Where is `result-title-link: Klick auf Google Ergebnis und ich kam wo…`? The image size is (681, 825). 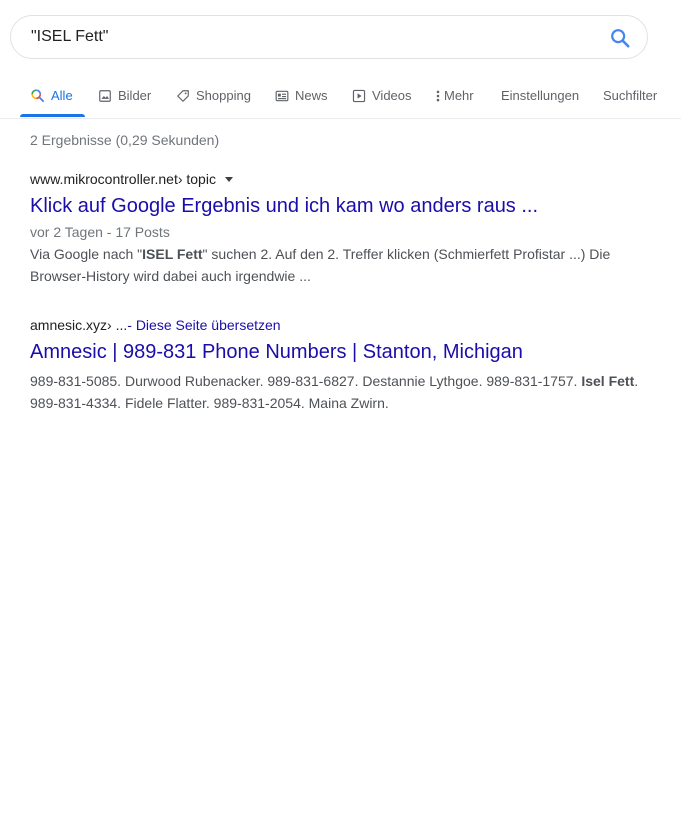 result-title-link: Klick auf Google Ergebnis und ich kam wo… is located at coordinates (340, 206).